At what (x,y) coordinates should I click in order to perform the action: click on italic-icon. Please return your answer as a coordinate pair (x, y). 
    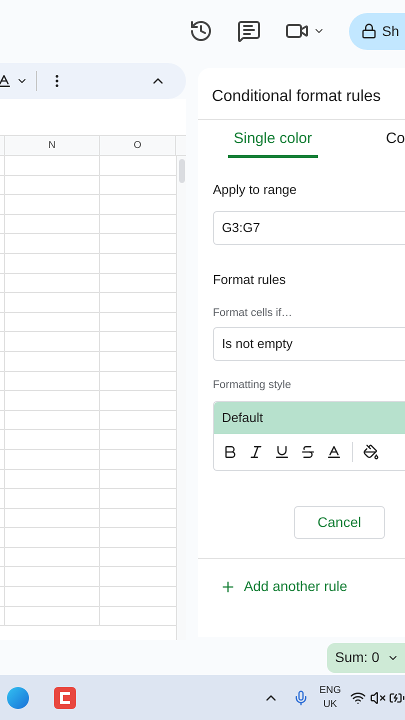
    Looking at the image, I should click on (256, 452).